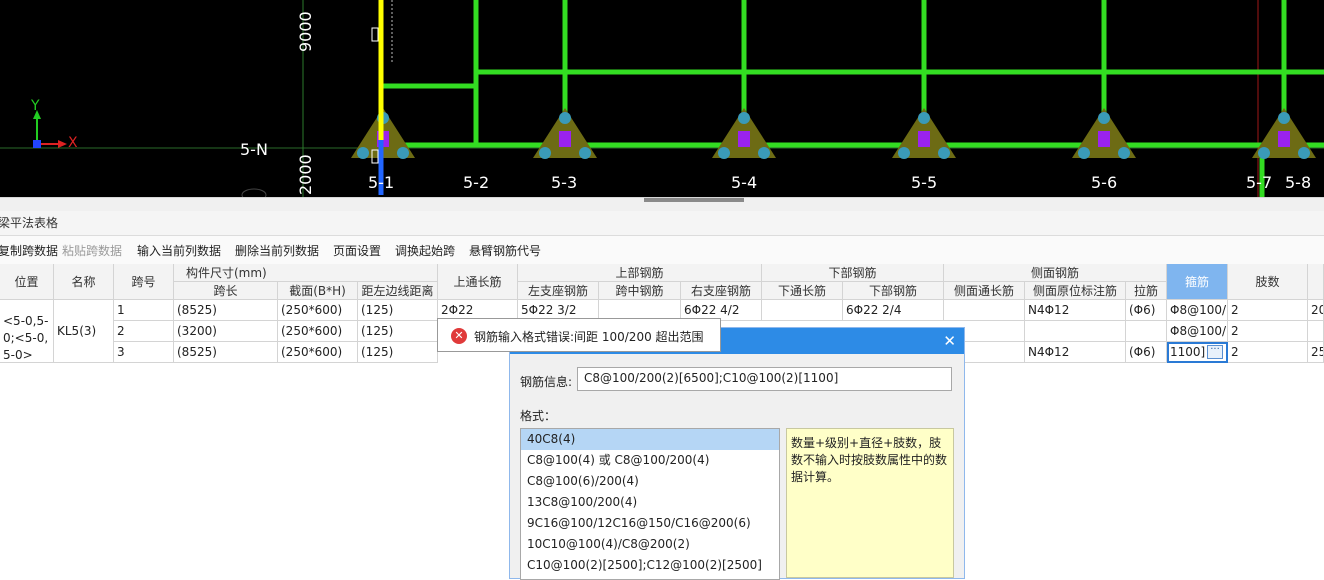 The height and width of the screenshot is (580, 1324). What do you see at coordinates (144, 352) in the screenshot?
I see `cell-span-no: 3` at bounding box center [144, 352].